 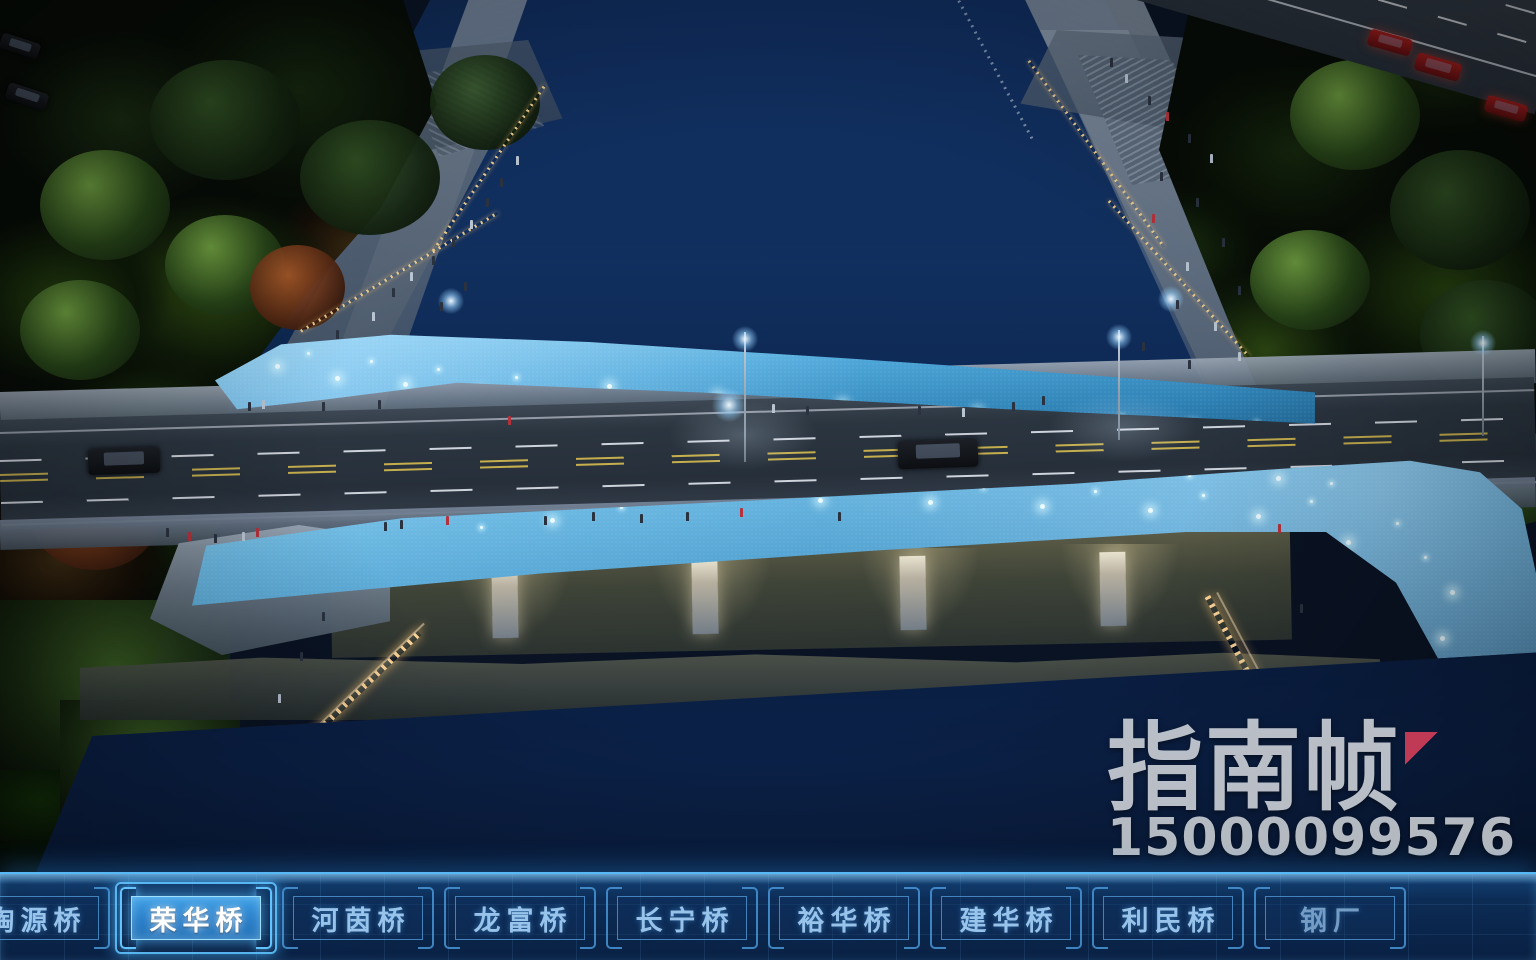 I want to click on bridge-tab-label: 利民桥, so click(x=1171, y=921).